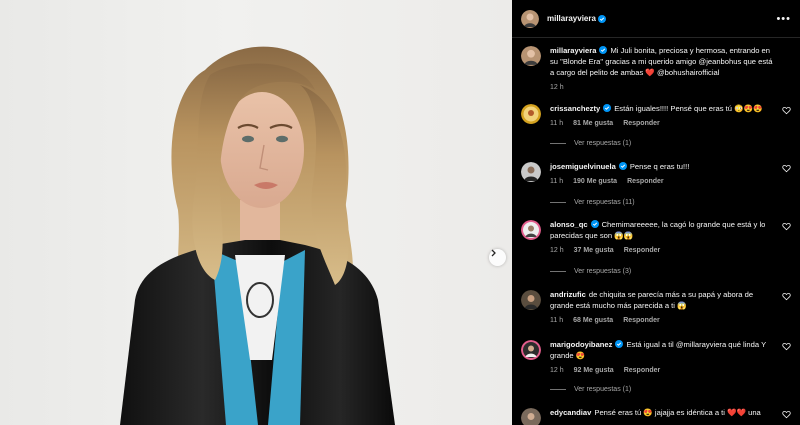 The image size is (800, 425). Describe the element at coordinates (595, 181) in the screenshot. I see `comment-likes: 190 Me gusta` at that location.